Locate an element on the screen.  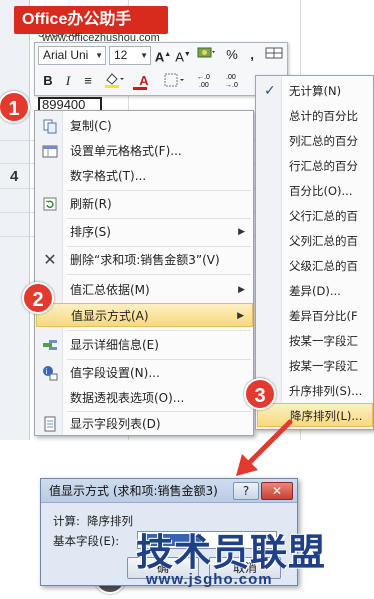
calculation-value: 降序排列 is located at coordinates (110, 521).